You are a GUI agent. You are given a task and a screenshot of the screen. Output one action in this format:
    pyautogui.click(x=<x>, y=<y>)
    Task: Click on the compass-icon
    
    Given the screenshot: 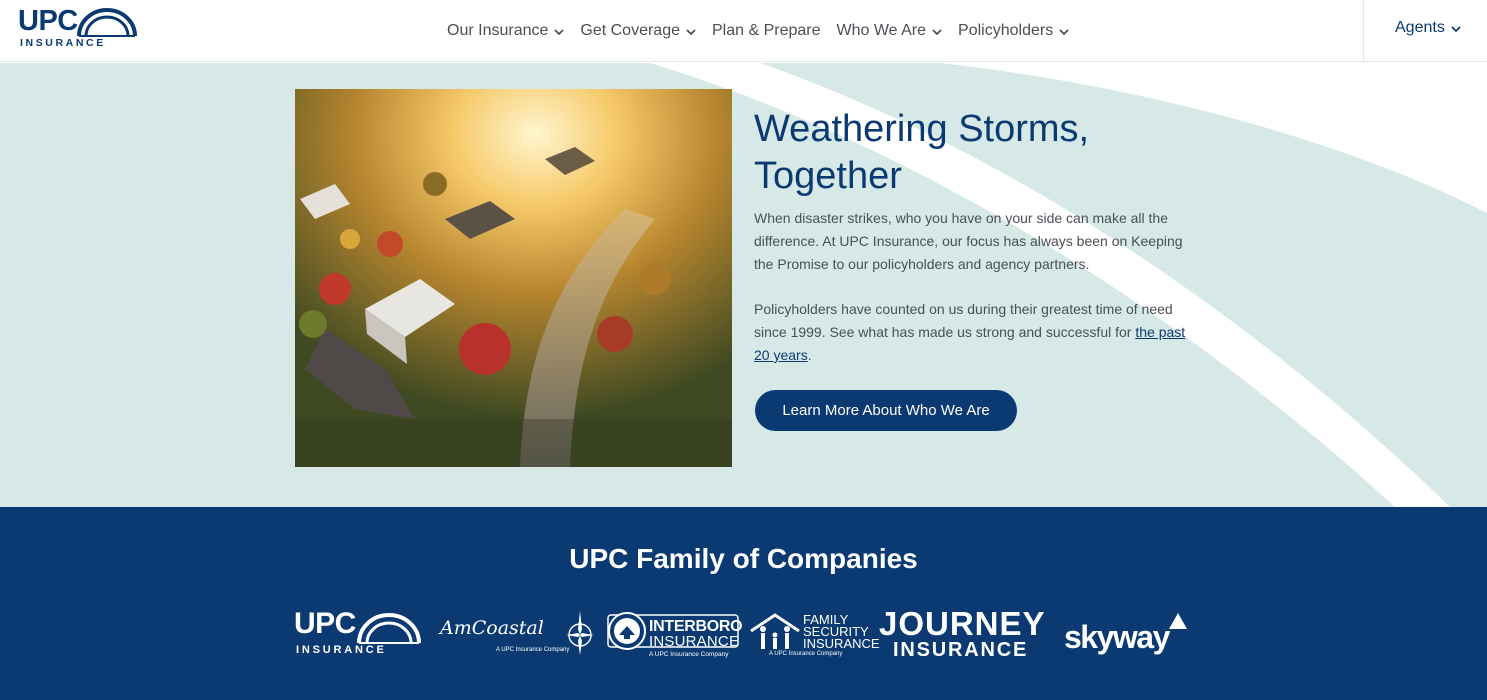 What is the action you would take?
    pyautogui.click(x=580, y=633)
    